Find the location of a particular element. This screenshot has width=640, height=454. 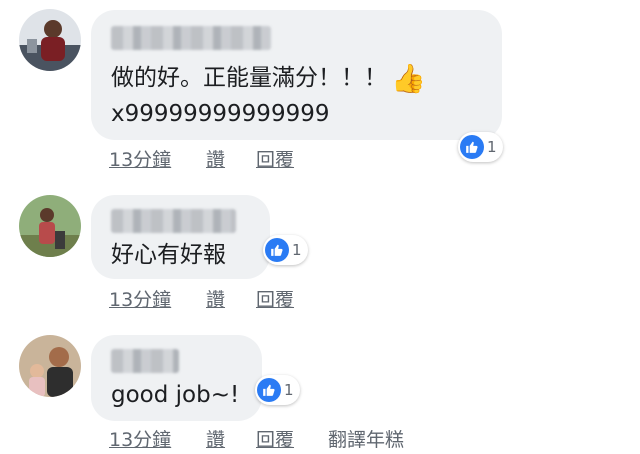

comment-text: 好心有好報 is located at coordinates (168, 255).